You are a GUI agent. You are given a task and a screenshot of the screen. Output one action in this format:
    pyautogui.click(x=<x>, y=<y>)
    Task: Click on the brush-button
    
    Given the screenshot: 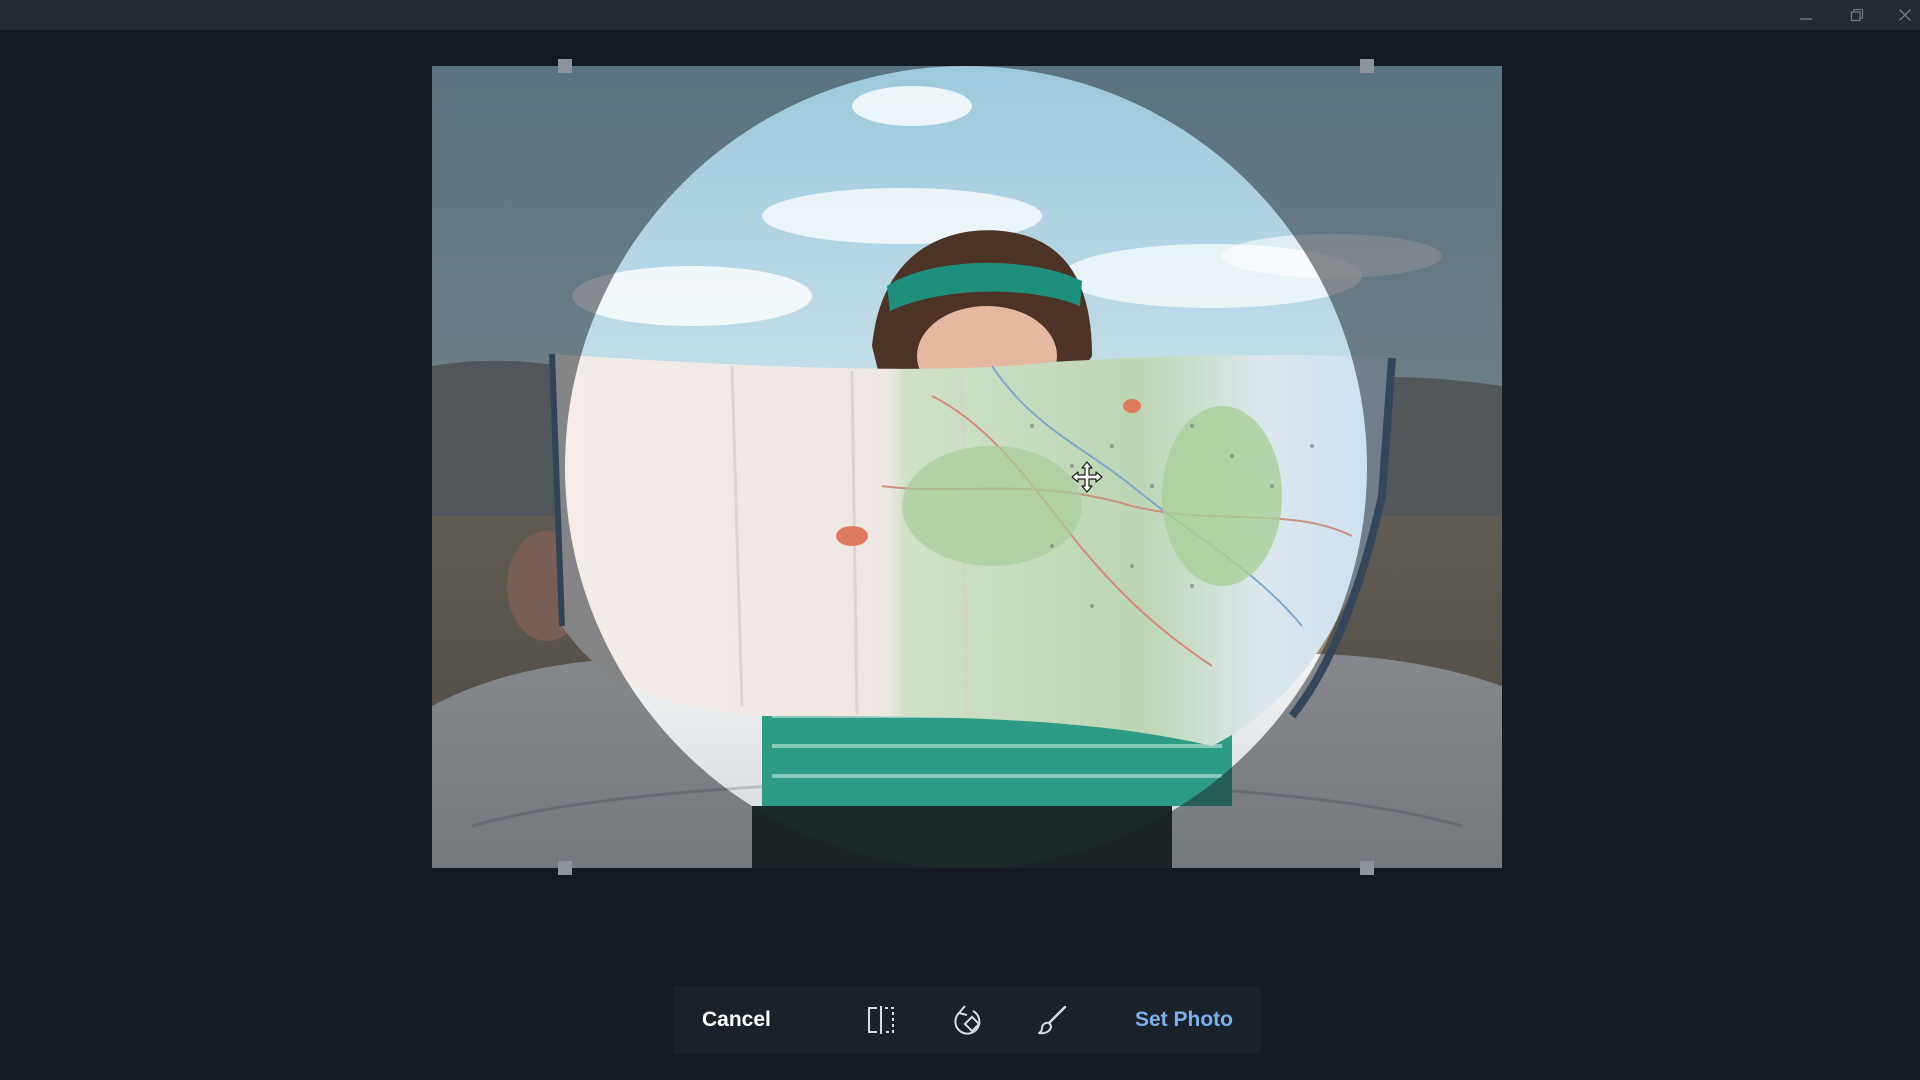 What is the action you would take?
    pyautogui.click(x=1053, y=1020)
    